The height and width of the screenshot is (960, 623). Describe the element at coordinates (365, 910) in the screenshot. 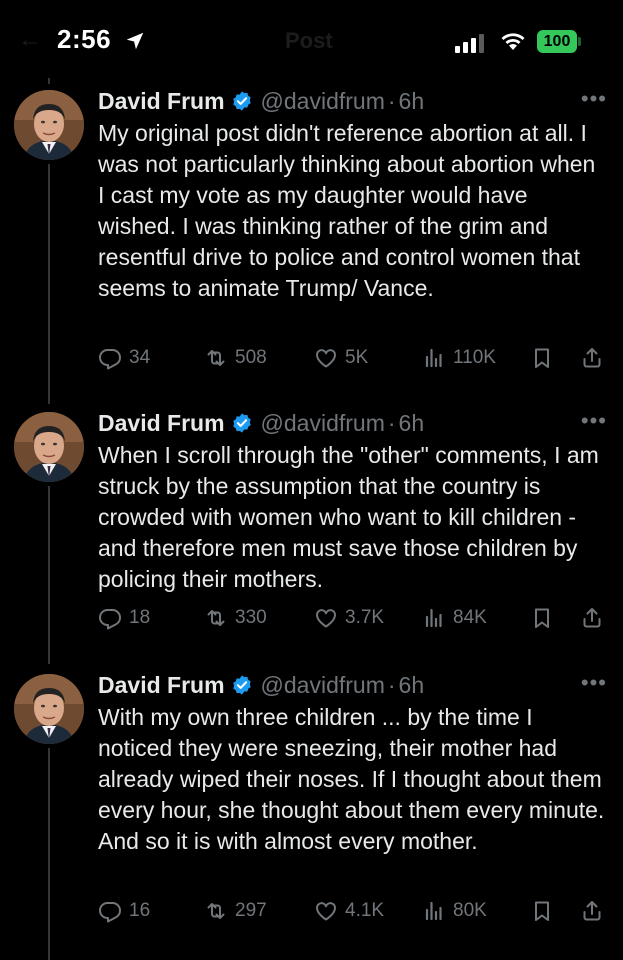

I see `like-count: 4.1K` at that location.